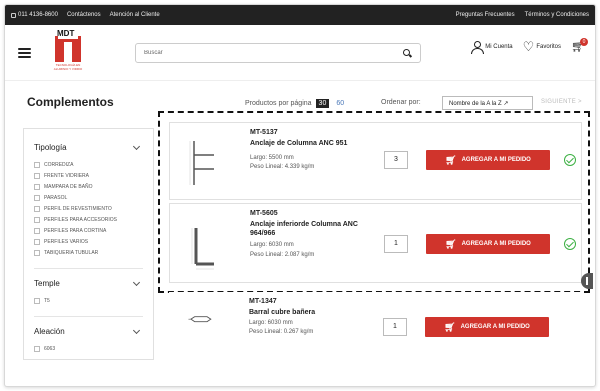 The height and width of the screenshot is (391, 600). What do you see at coordinates (561, 102) in the screenshot?
I see `next-page-button: SIGUIENTE >` at bounding box center [561, 102].